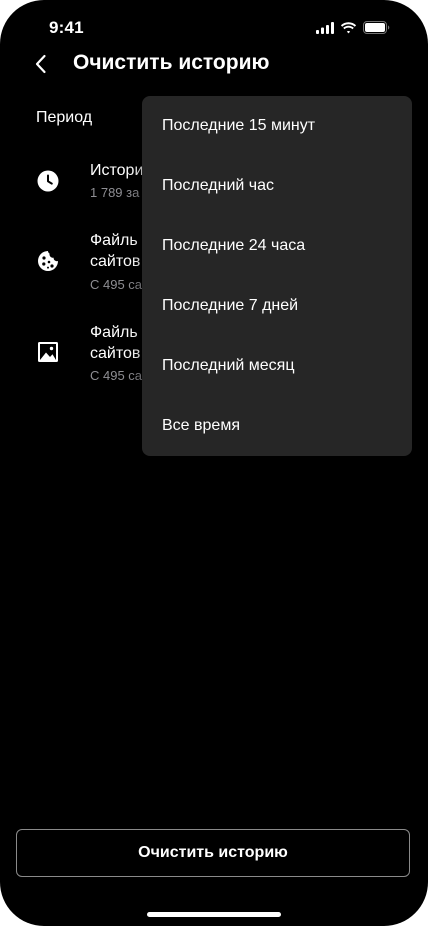 The height and width of the screenshot is (926, 428). I want to click on status-time: 9:41, so click(66, 27).